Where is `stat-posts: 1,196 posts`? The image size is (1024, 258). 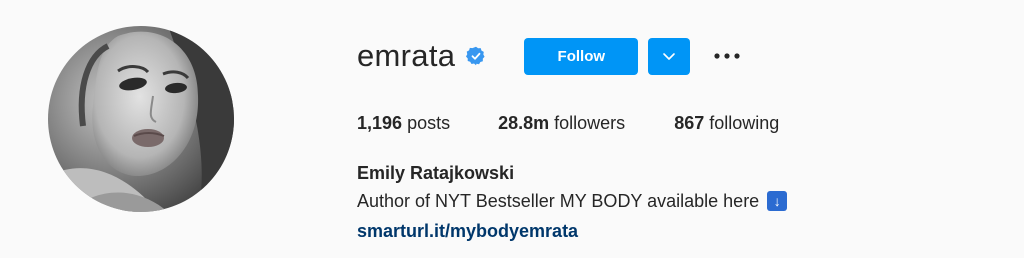
stat-posts: 1,196 posts is located at coordinates (403, 123).